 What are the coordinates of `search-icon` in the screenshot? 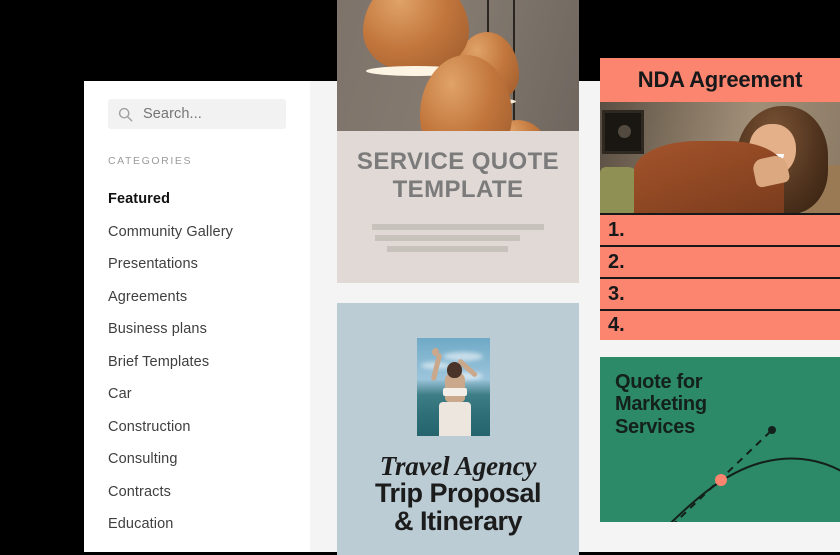 It's located at (125, 114).